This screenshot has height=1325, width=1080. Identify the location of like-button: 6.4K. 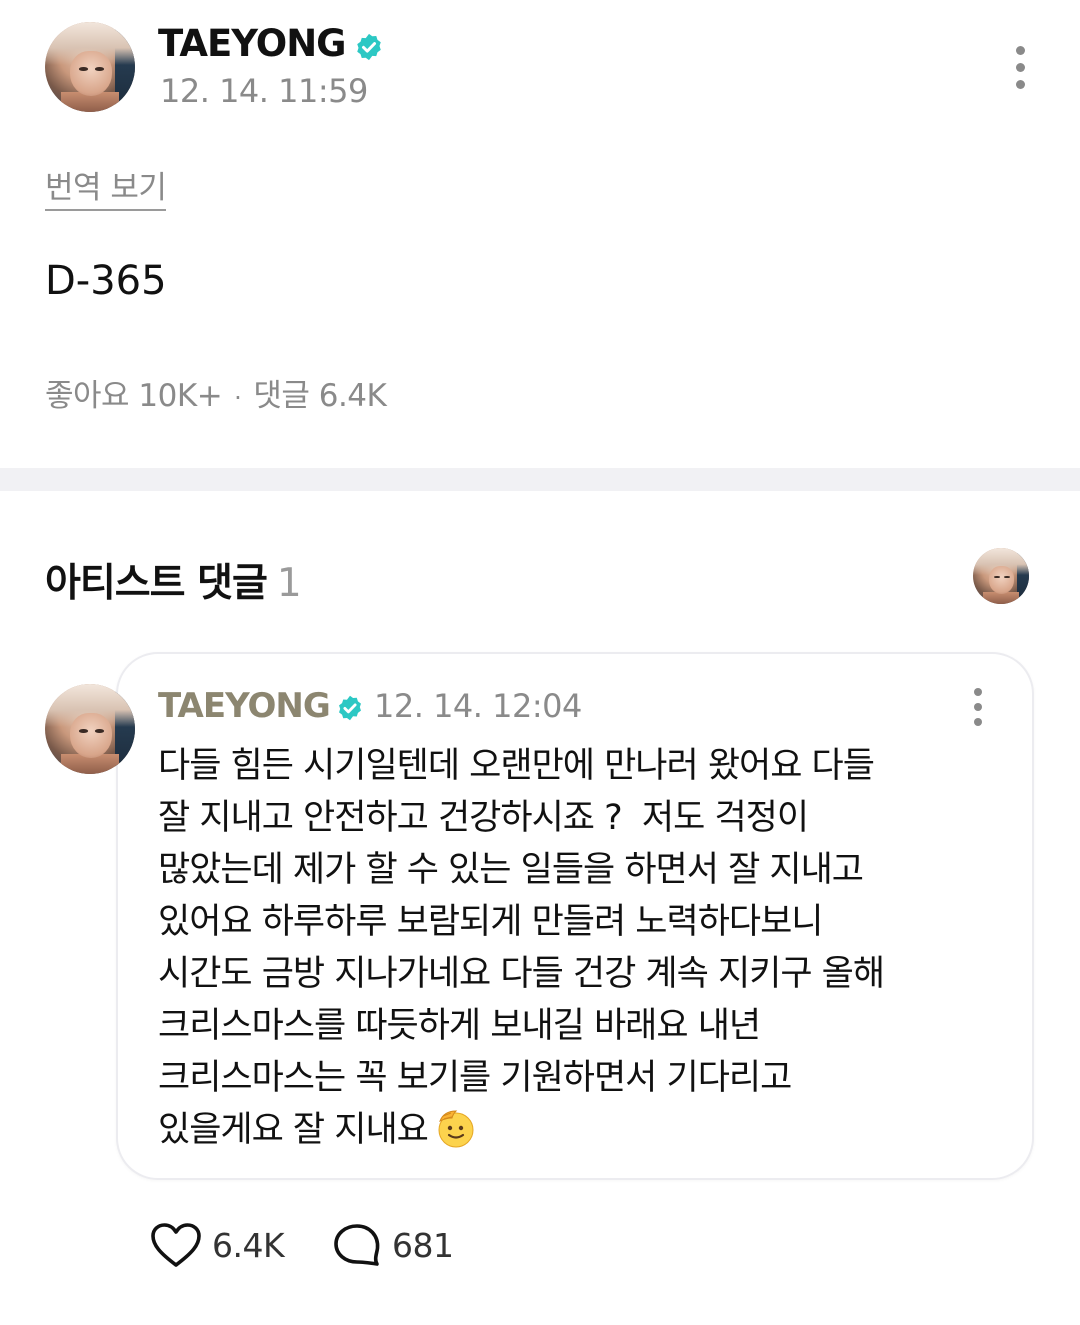
(217, 1245).